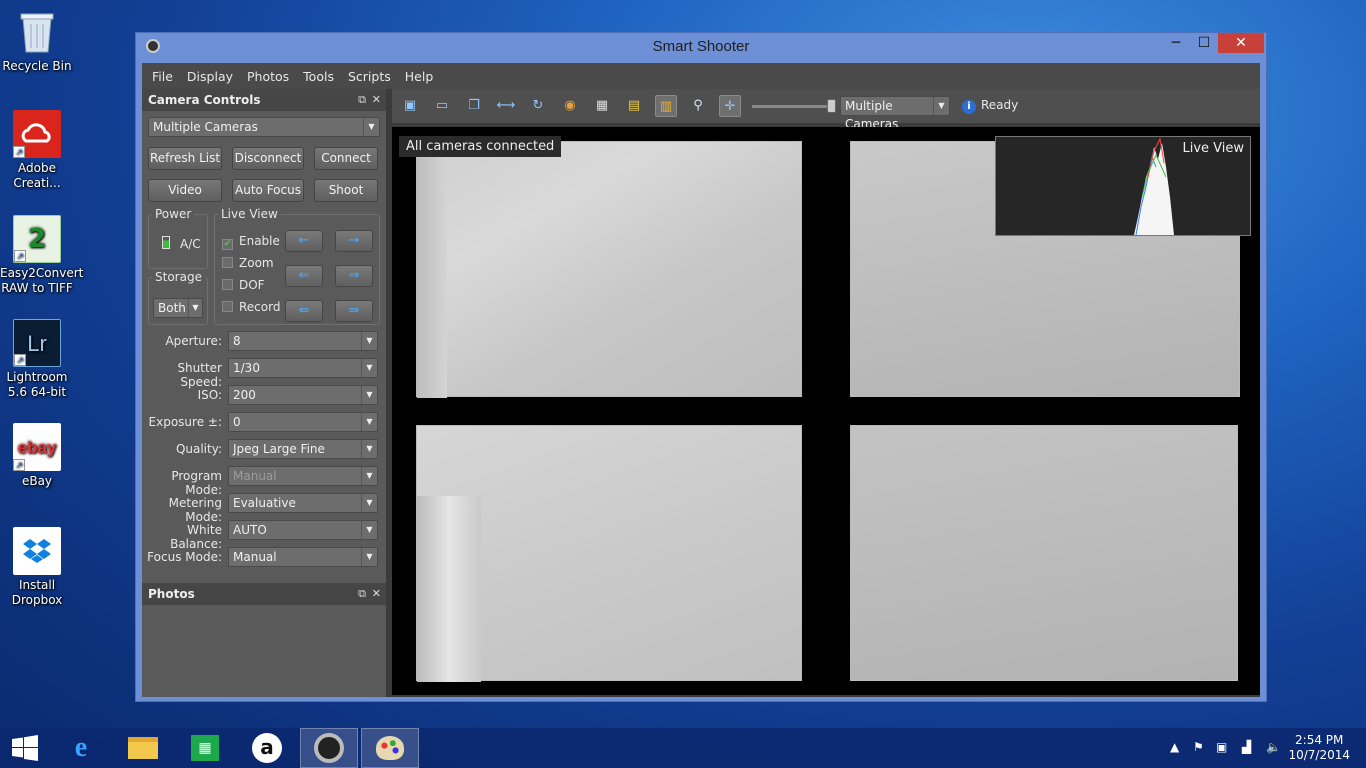 The height and width of the screenshot is (768, 1366). I want to click on desktop-icon-ebay: ebay ↗ eBay, so click(37, 456).